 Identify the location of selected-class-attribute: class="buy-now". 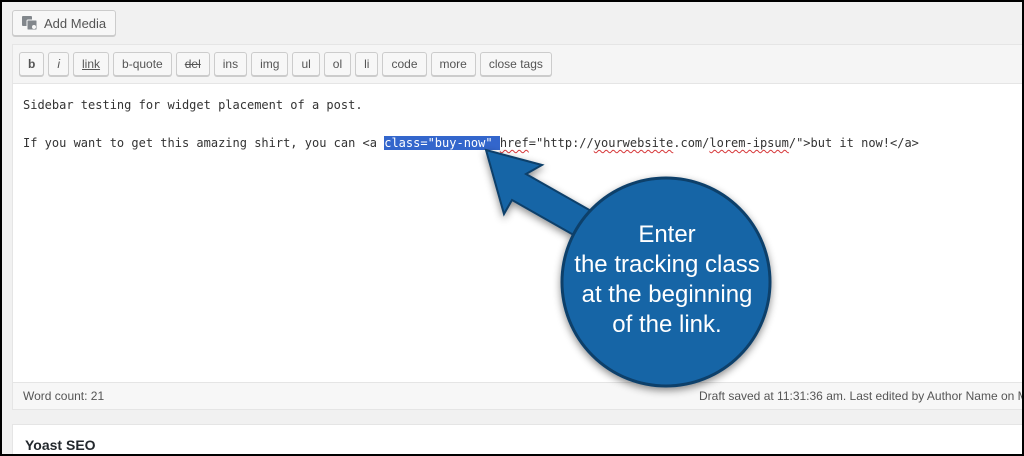
(442, 143).